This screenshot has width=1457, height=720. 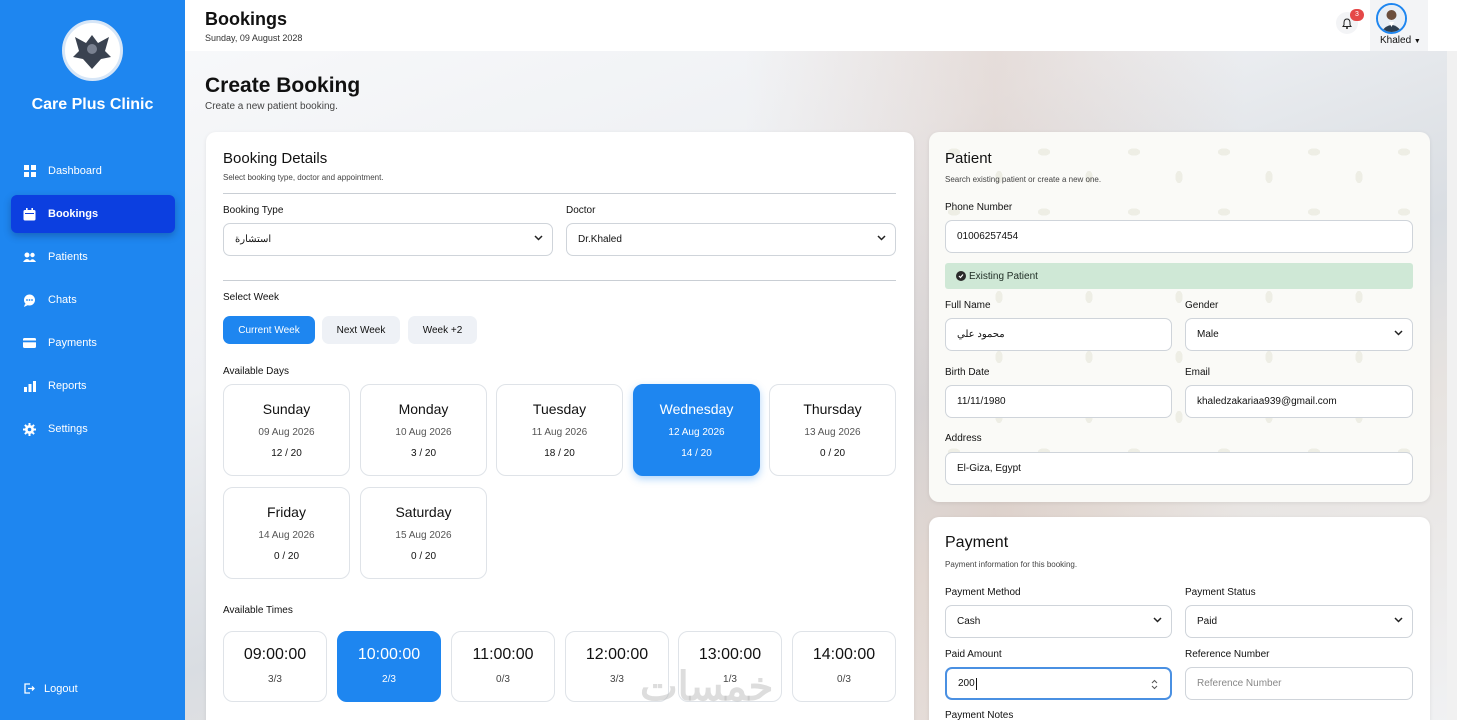 What do you see at coordinates (92, 104) in the screenshot?
I see `clinic-name: Care Plus Clinic` at bounding box center [92, 104].